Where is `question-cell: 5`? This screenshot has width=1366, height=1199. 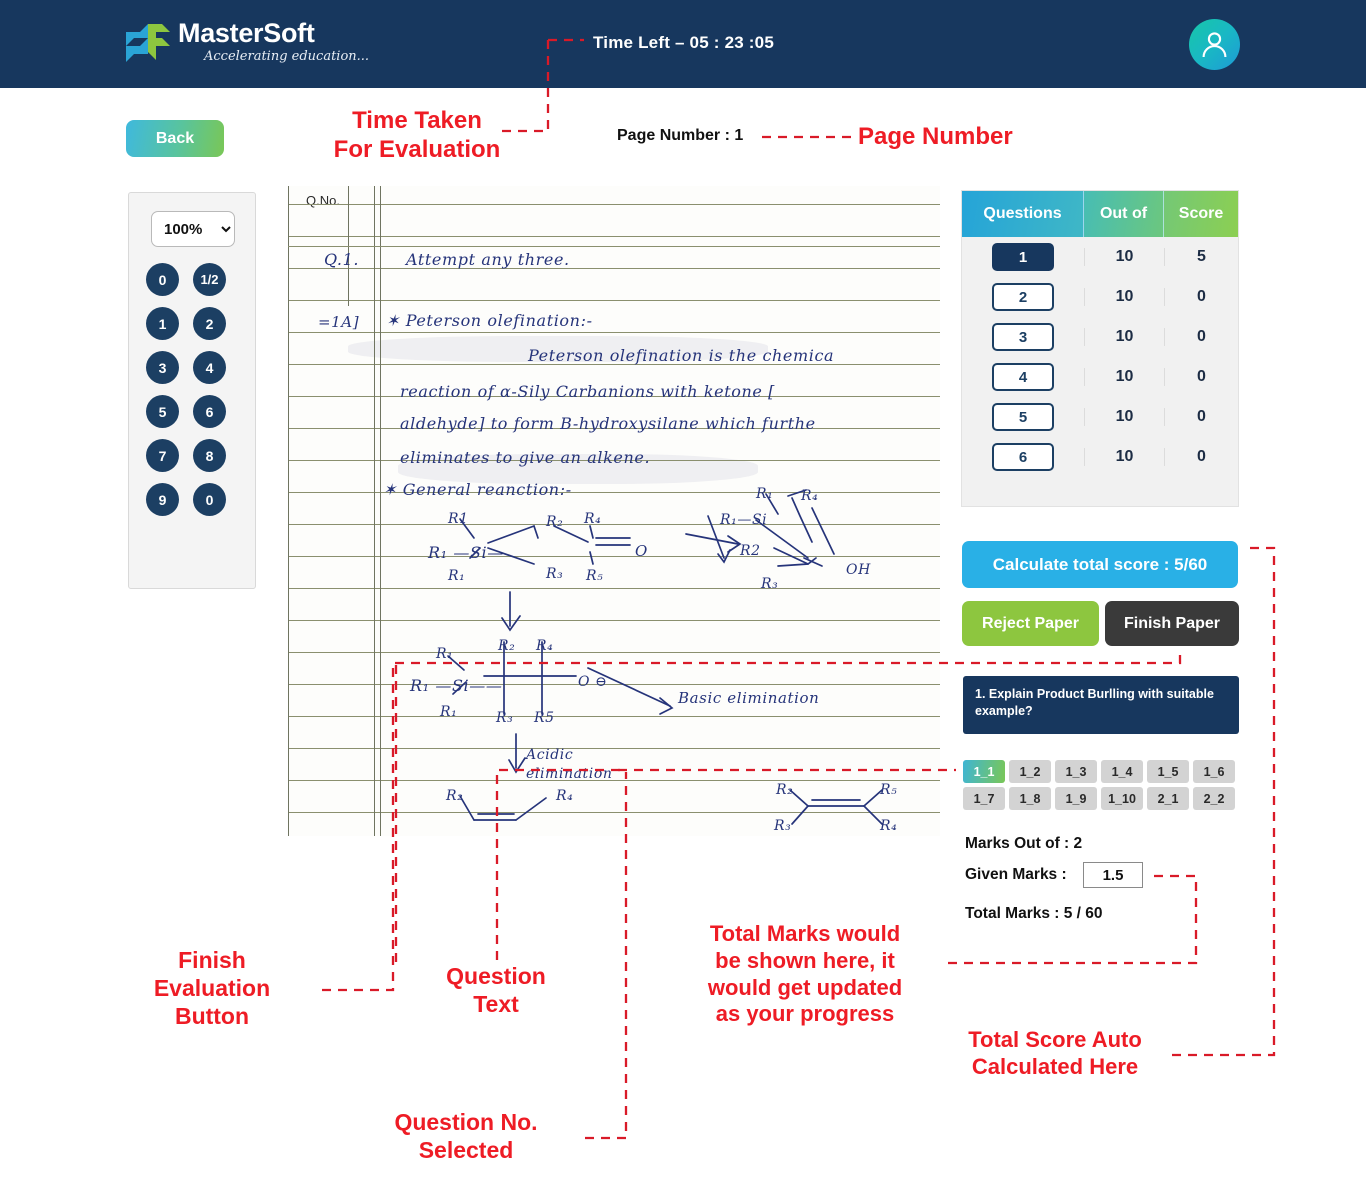 question-cell: 5 is located at coordinates (1023, 417).